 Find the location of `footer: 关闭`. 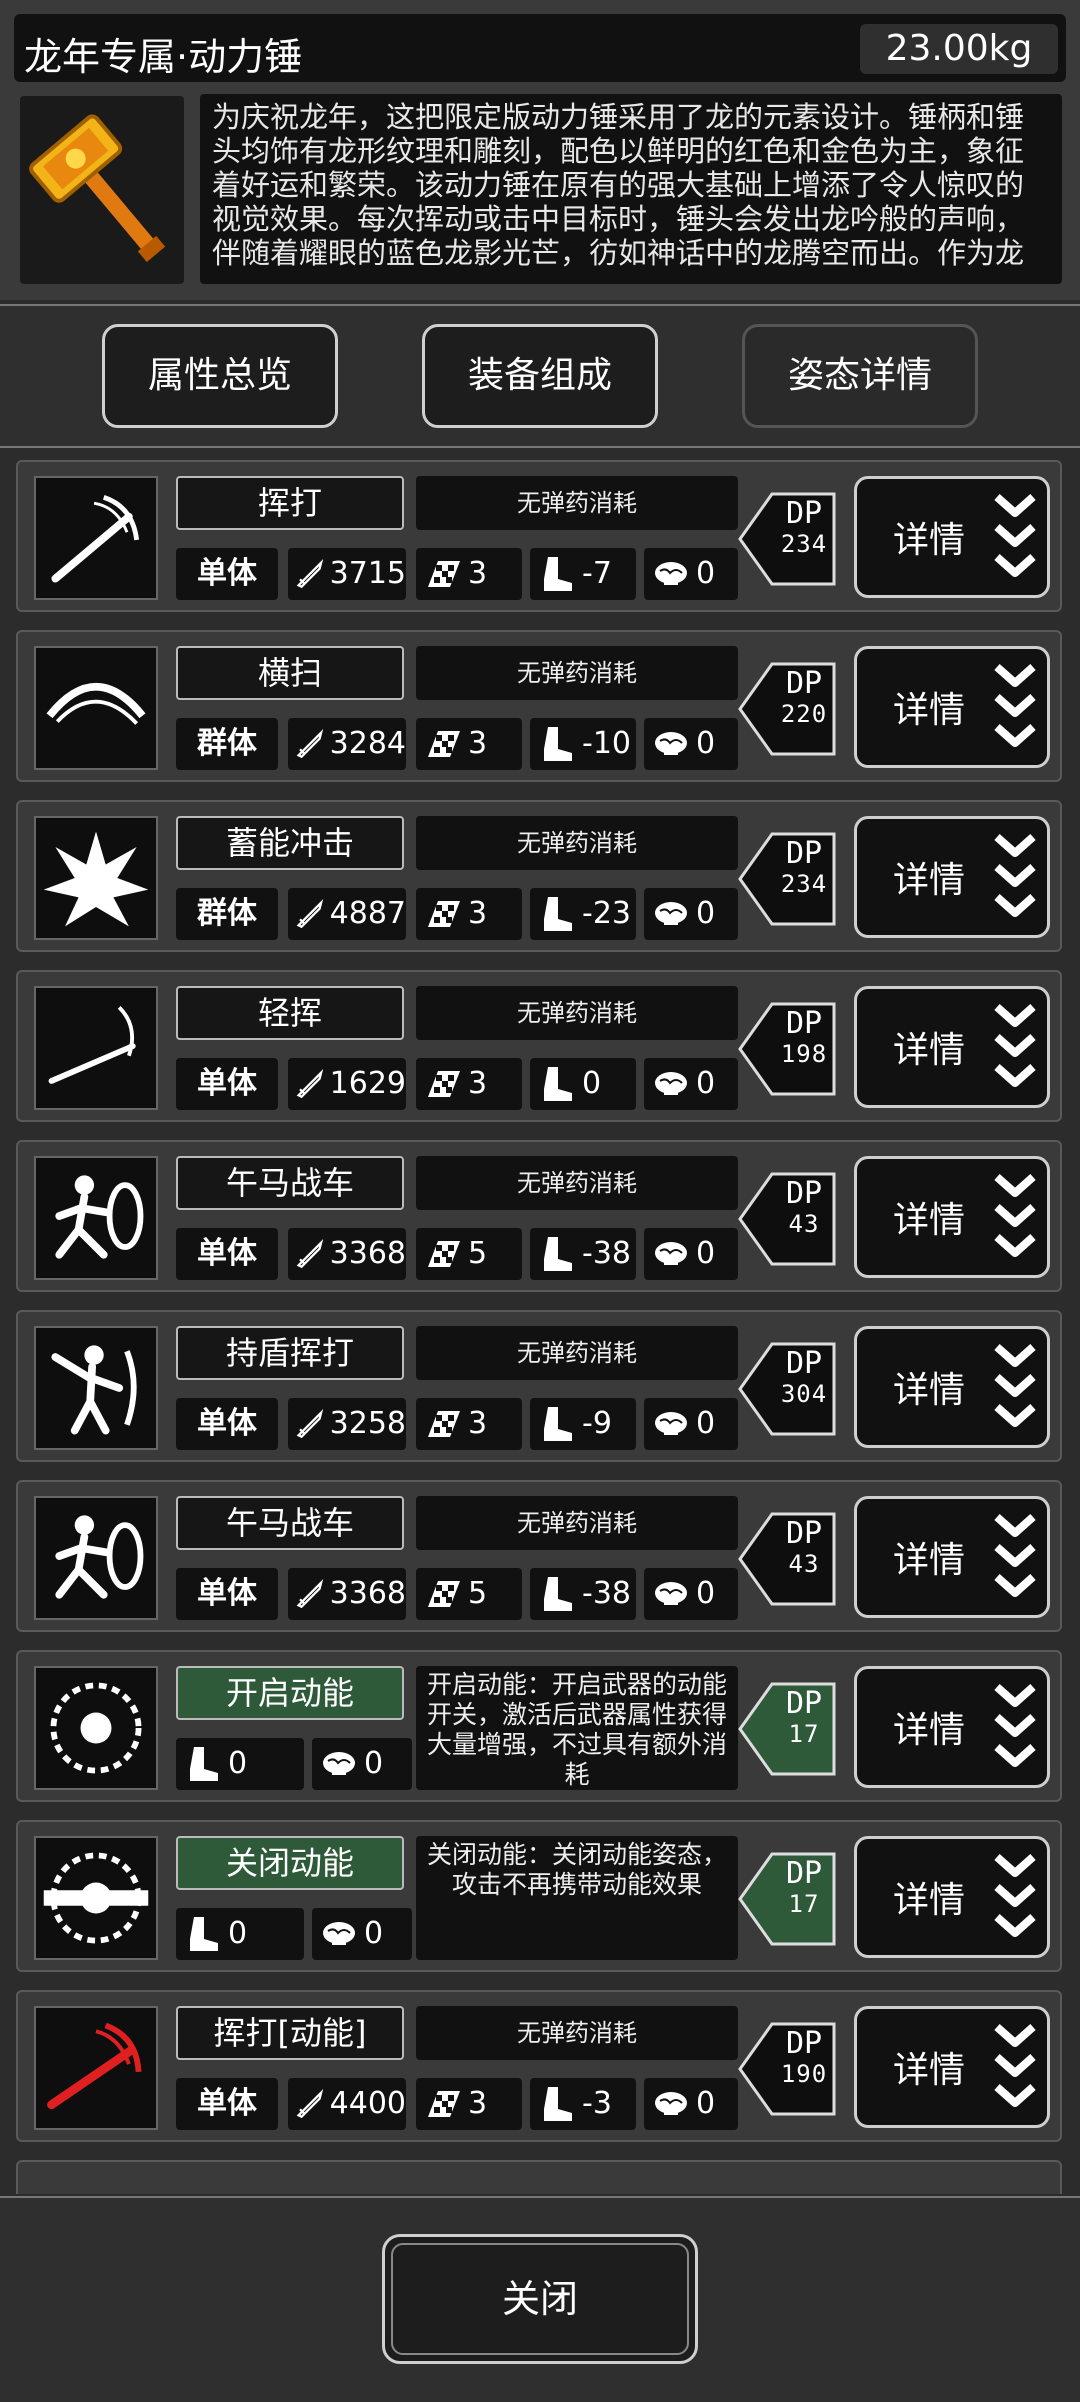

footer: 关闭 is located at coordinates (540, 2299).